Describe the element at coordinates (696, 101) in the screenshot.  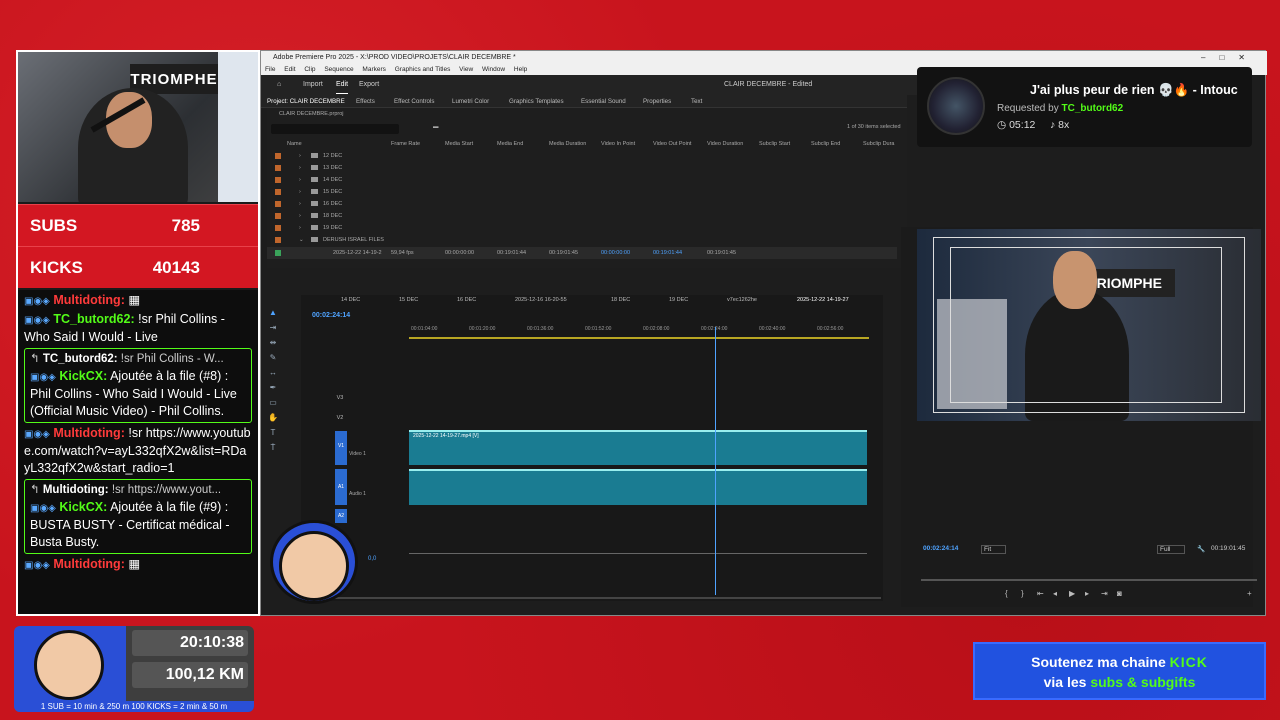
I see `tab-text: Text` at that location.